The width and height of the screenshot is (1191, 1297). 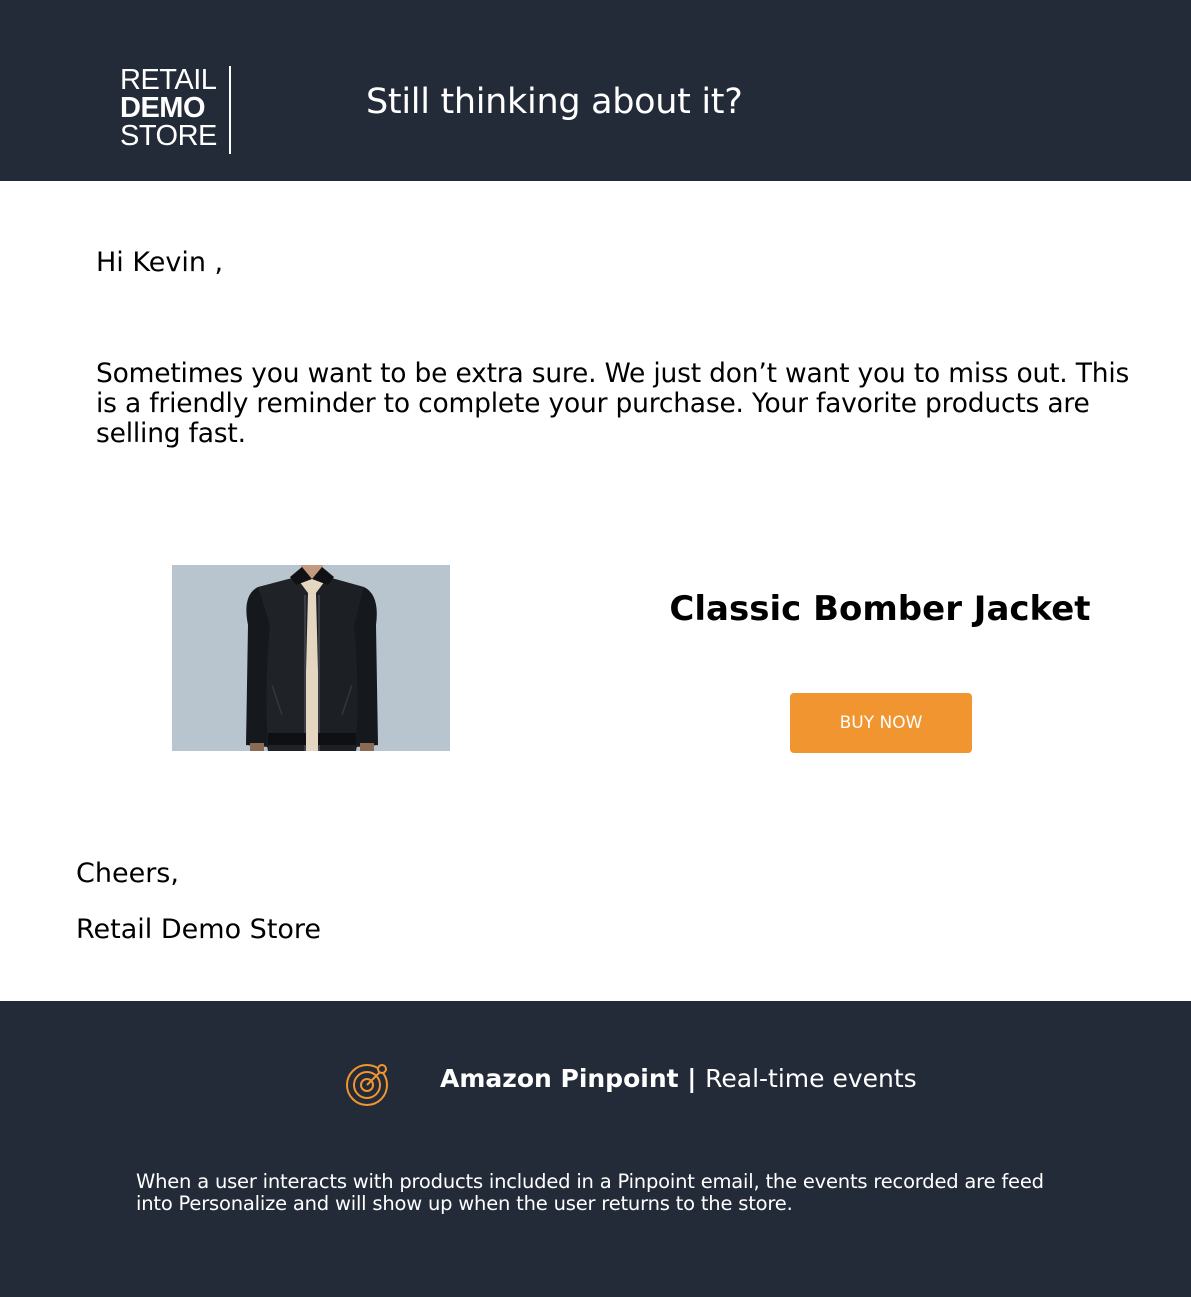 I want to click on buy-now-button: BUY NOW, so click(x=881, y=723).